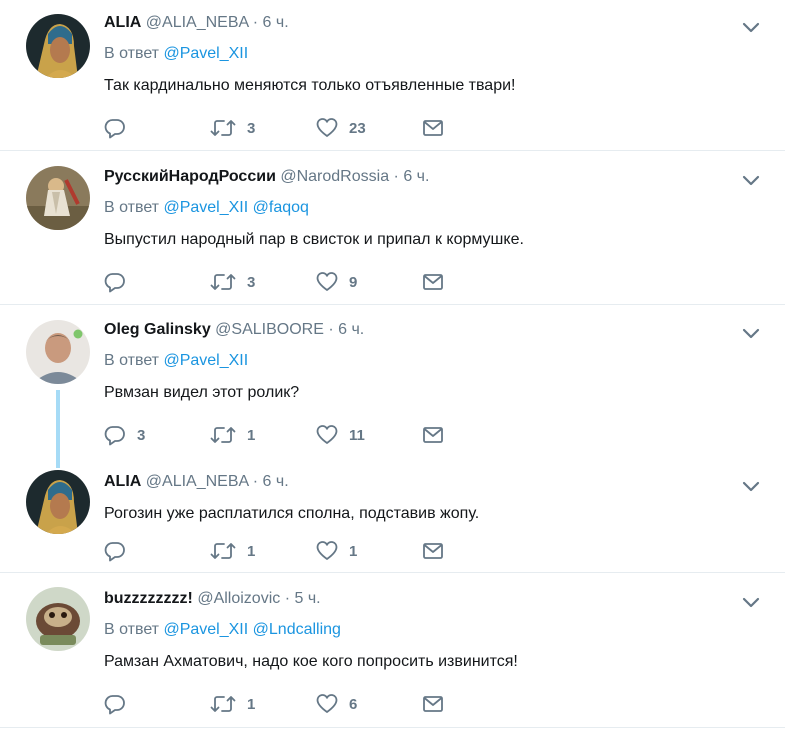  Describe the element at coordinates (434, 630) in the screenshot. I see `reply-context: В ответ @Pavel_XII @Lndcalling` at that location.